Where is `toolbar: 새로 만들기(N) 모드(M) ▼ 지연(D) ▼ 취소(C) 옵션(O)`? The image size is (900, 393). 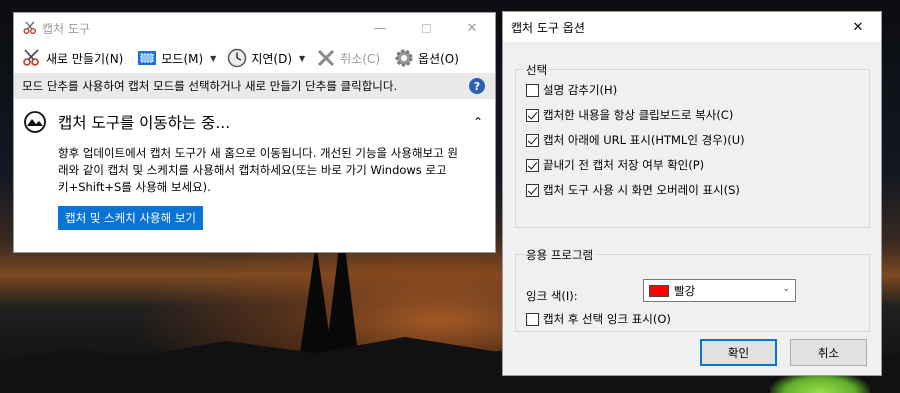
toolbar: 새로 만들기(N) 모드(M) ▼ 지연(D) ▼ 취소(C) 옵션(O) is located at coordinates (254, 58).